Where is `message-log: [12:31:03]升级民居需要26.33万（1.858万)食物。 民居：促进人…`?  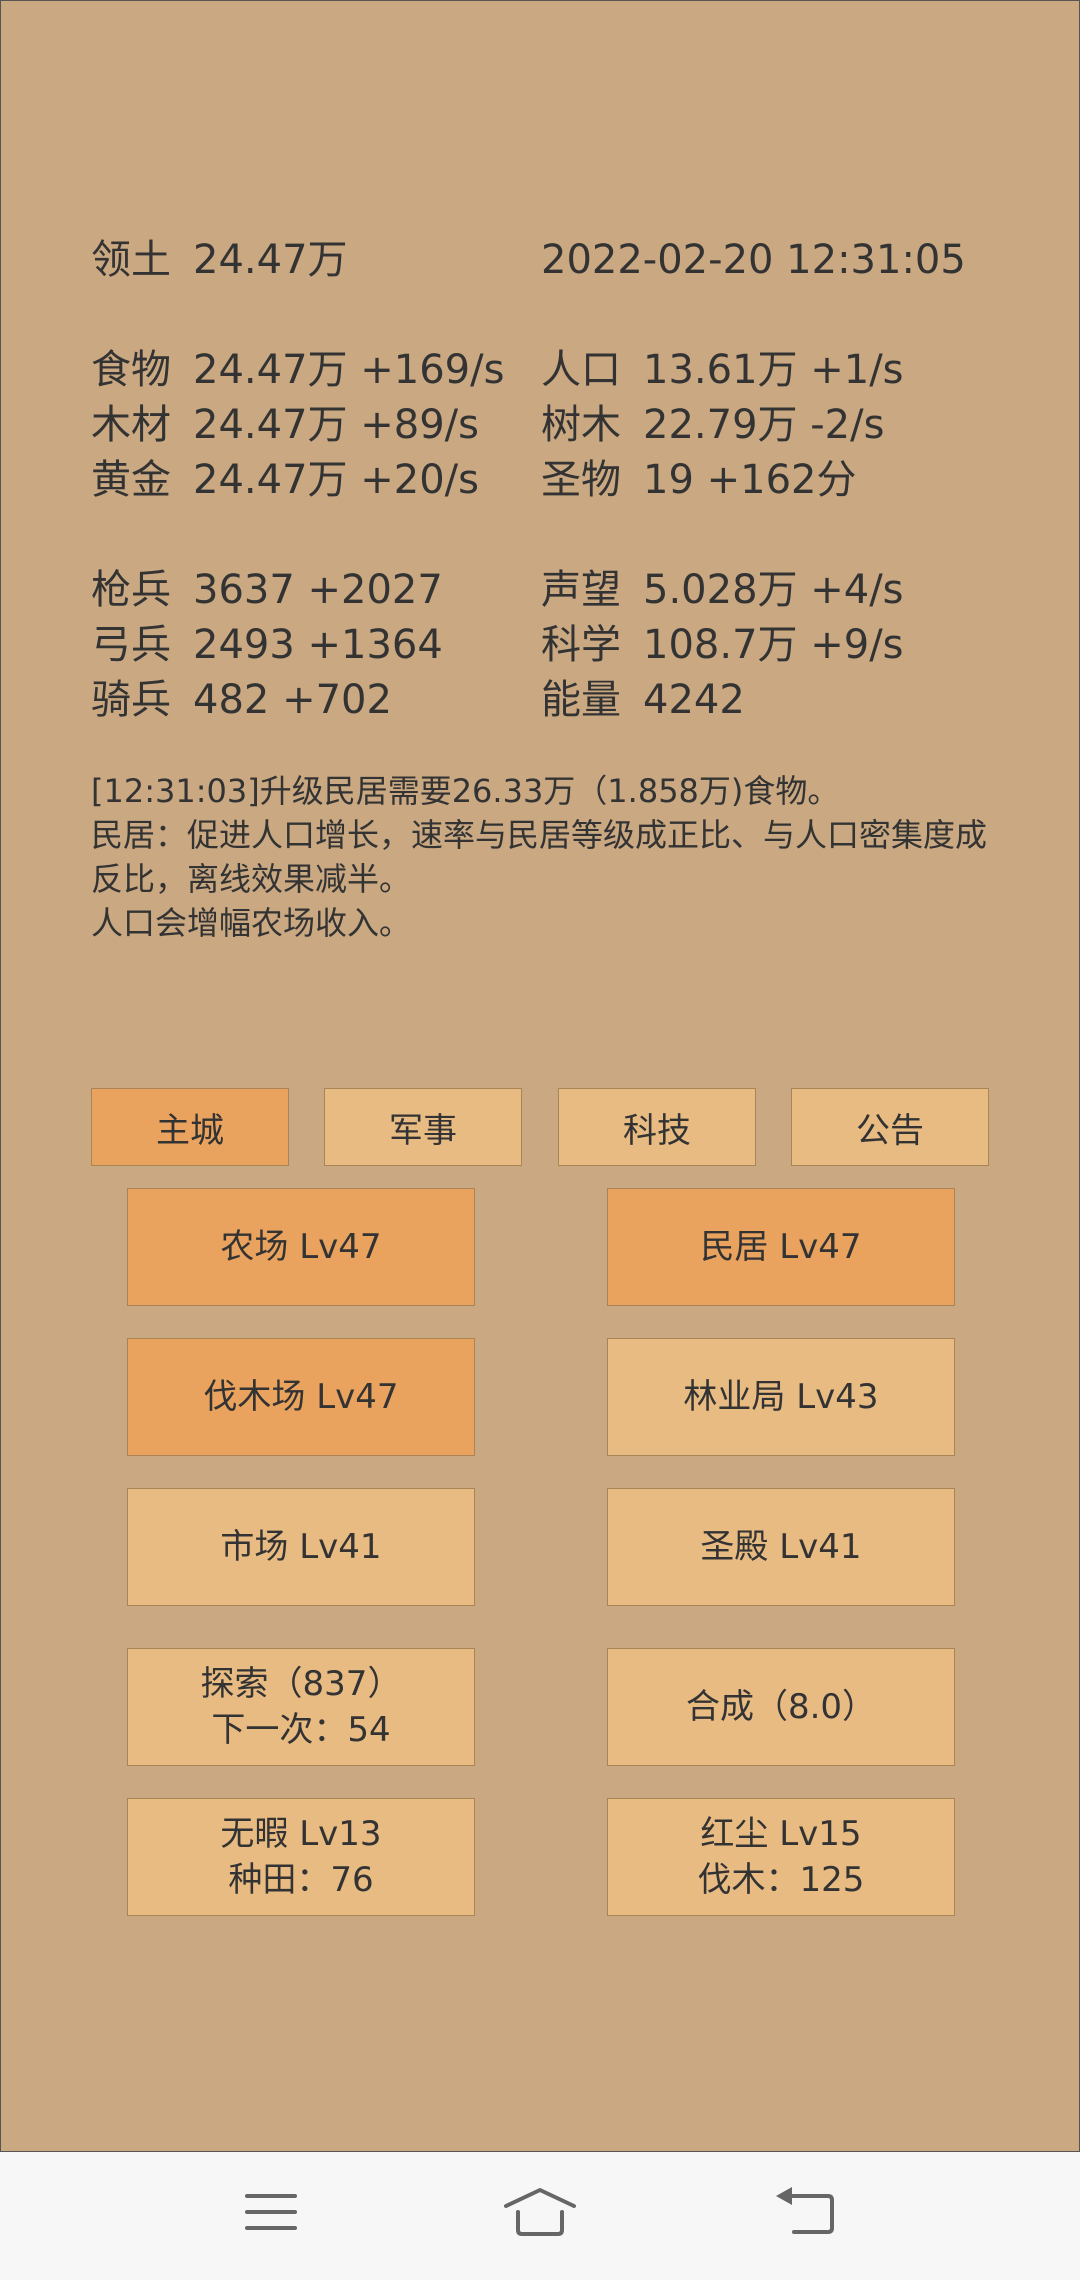
message-log: [12:31:03]升级民居需要26.33万（1.858万)食物。 民居：促进人… is located at coordinates (541, 857).